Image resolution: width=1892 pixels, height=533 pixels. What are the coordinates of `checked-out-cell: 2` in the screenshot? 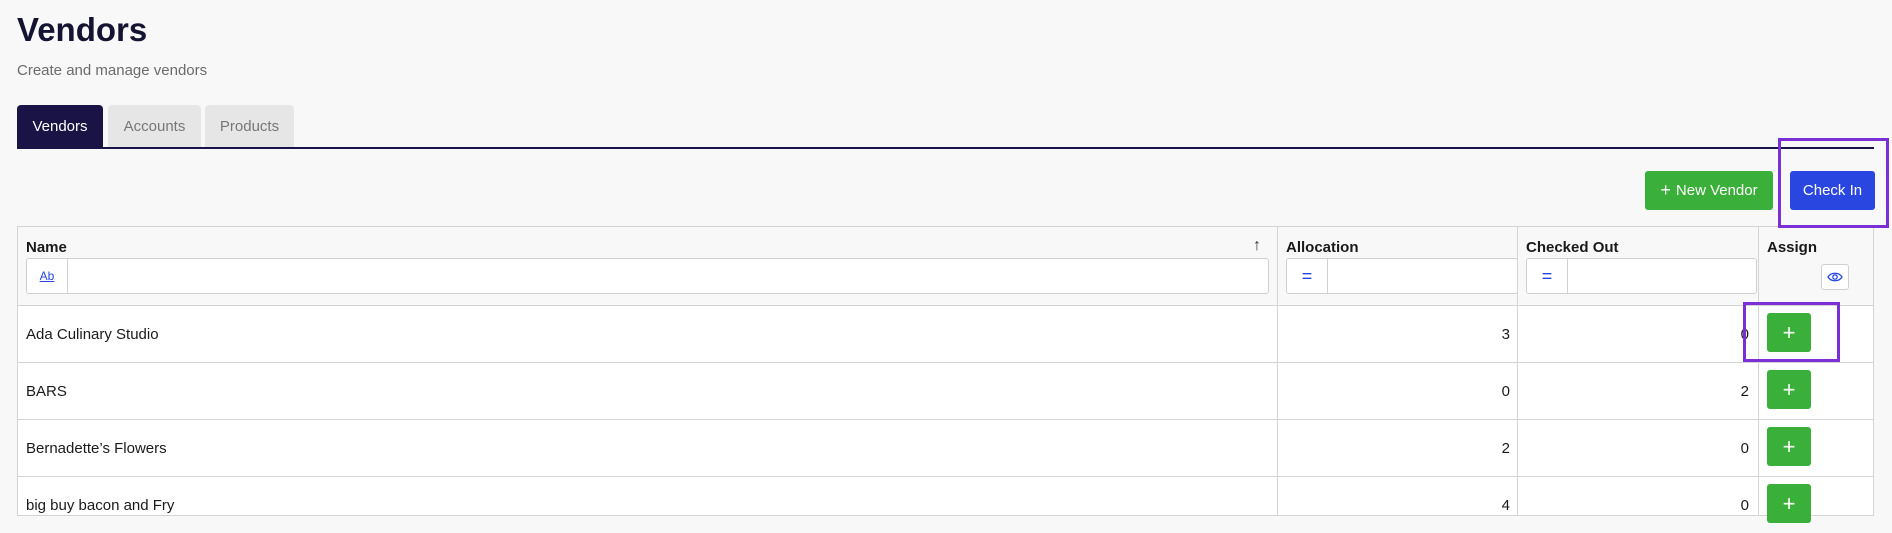 It's located at (1744, 391).